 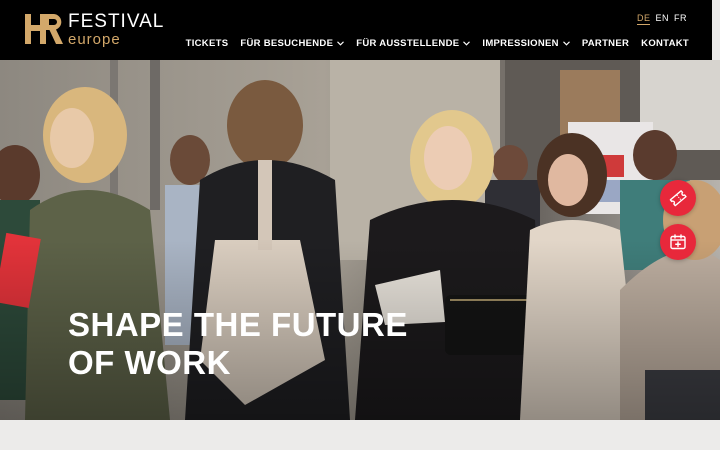 What do you see at coordinates (44, 29) in the screenshot?
I see `hr-logo-icon` at bounding box center [44, 29].